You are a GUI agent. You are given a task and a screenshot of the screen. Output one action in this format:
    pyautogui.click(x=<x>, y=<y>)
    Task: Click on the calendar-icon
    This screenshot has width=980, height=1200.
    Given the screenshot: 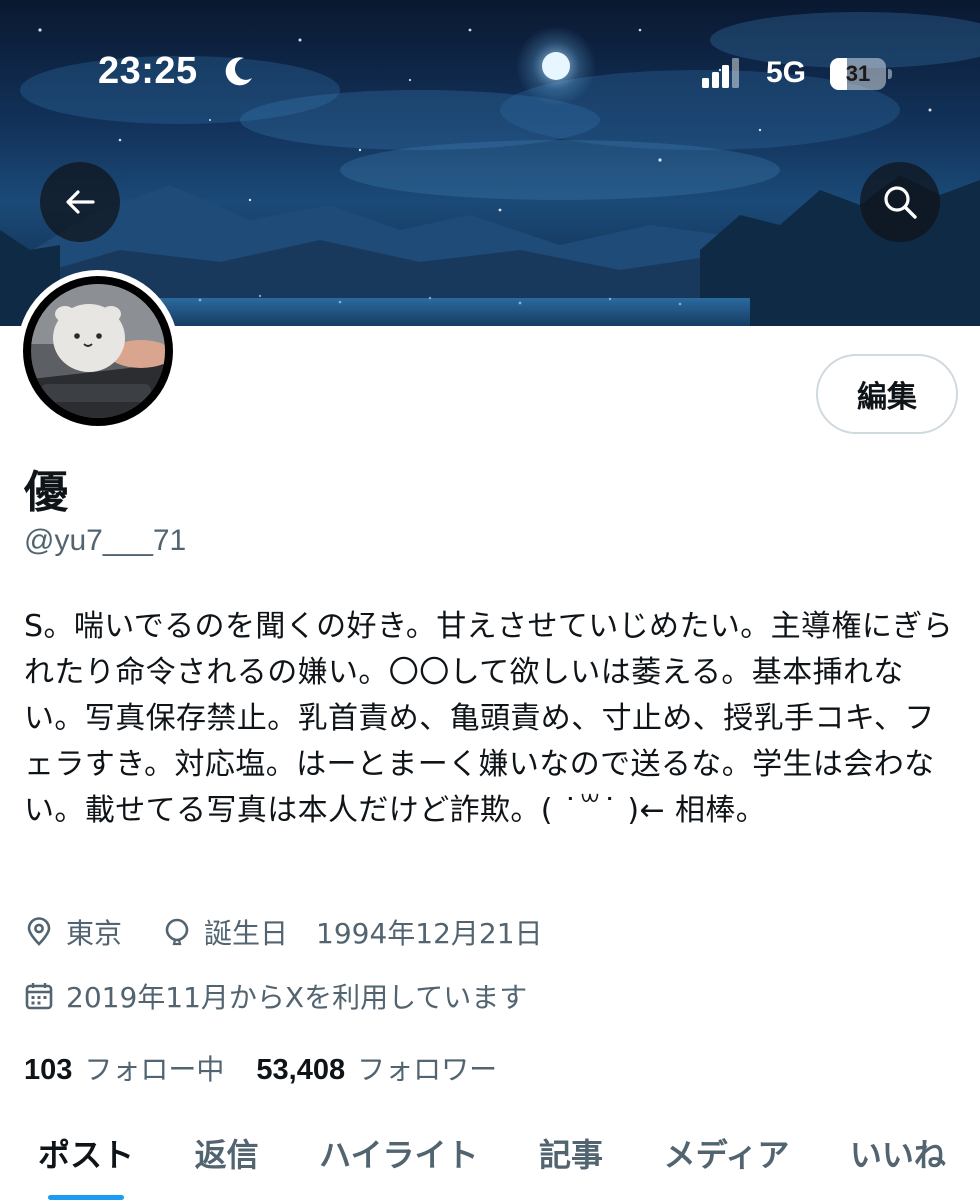 What is the action you would take?
    pyautogui.click(x=39, y=996)
    